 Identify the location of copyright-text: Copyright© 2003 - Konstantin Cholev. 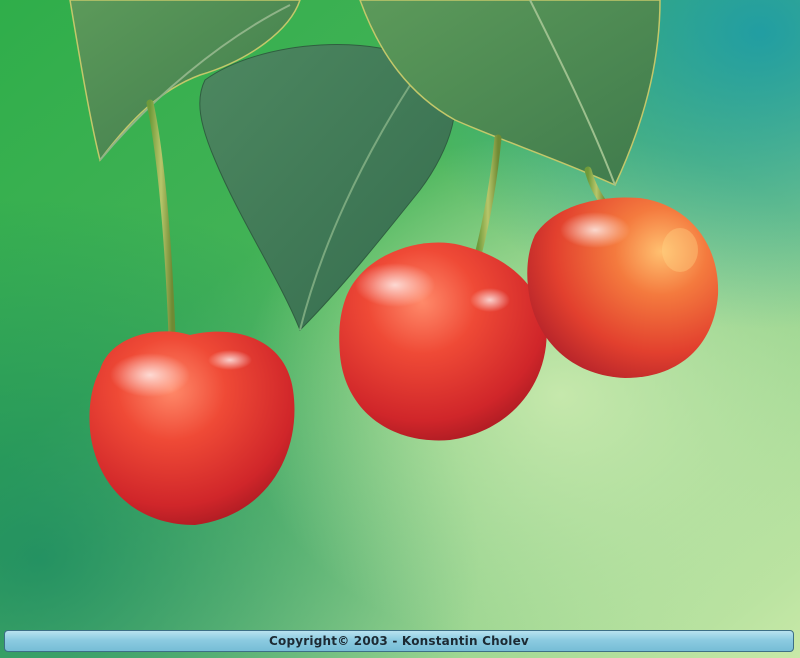
(399, 641).